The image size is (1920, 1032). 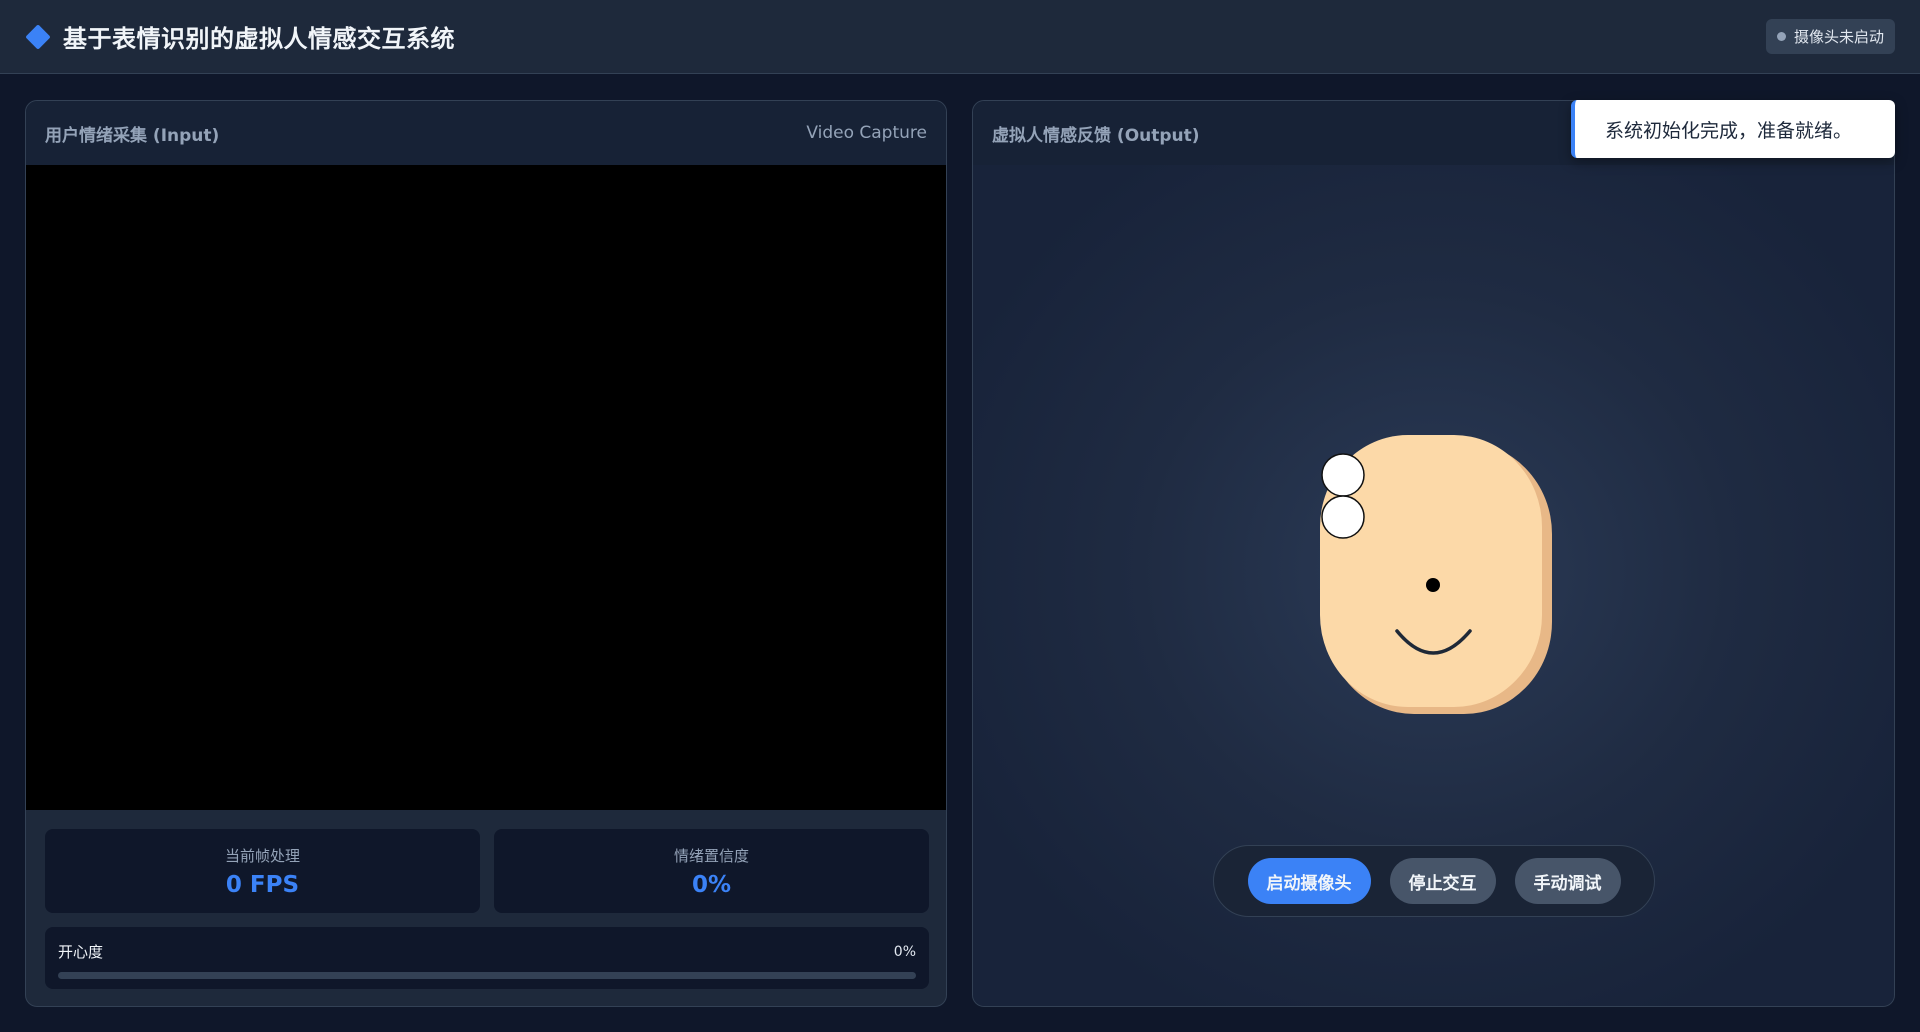 I want to click on toast-message: 系统初始化完成，准备就绪。, so click(x=1729, y=130).